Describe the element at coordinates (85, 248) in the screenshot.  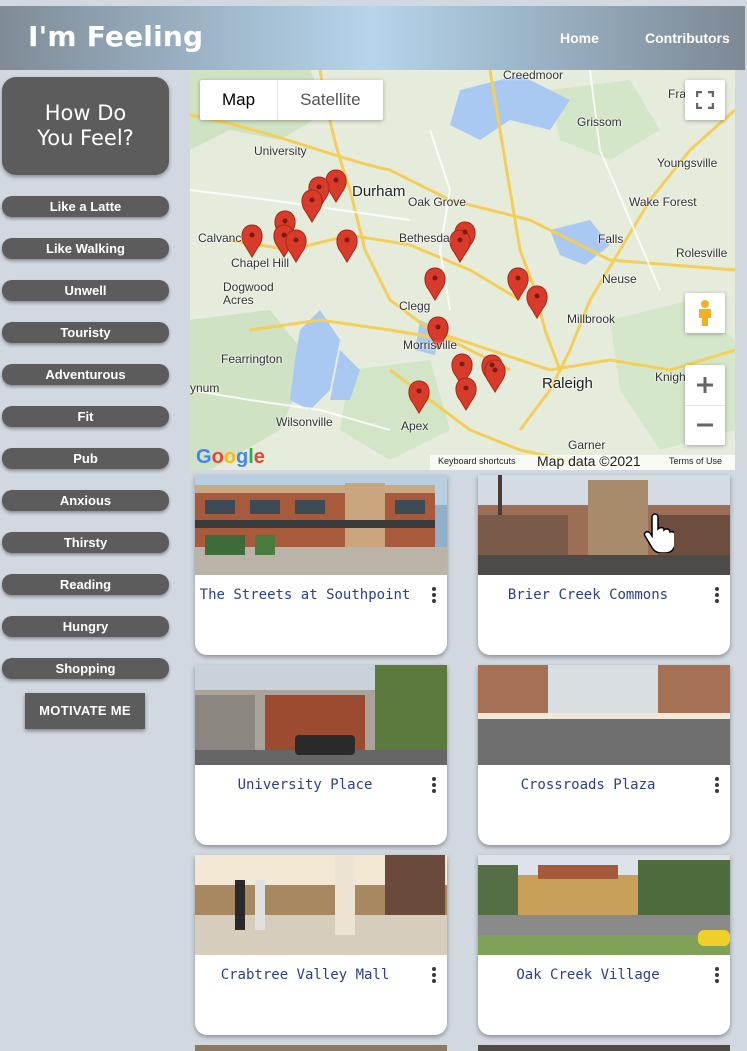
I see `mood-button-like-walking: Like Walking` at that location.